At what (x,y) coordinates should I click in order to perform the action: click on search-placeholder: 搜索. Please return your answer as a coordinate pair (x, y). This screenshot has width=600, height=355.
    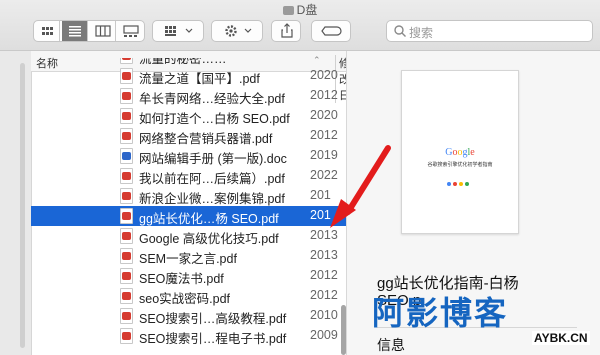
    Looking at the image, I should click on (421, 33).